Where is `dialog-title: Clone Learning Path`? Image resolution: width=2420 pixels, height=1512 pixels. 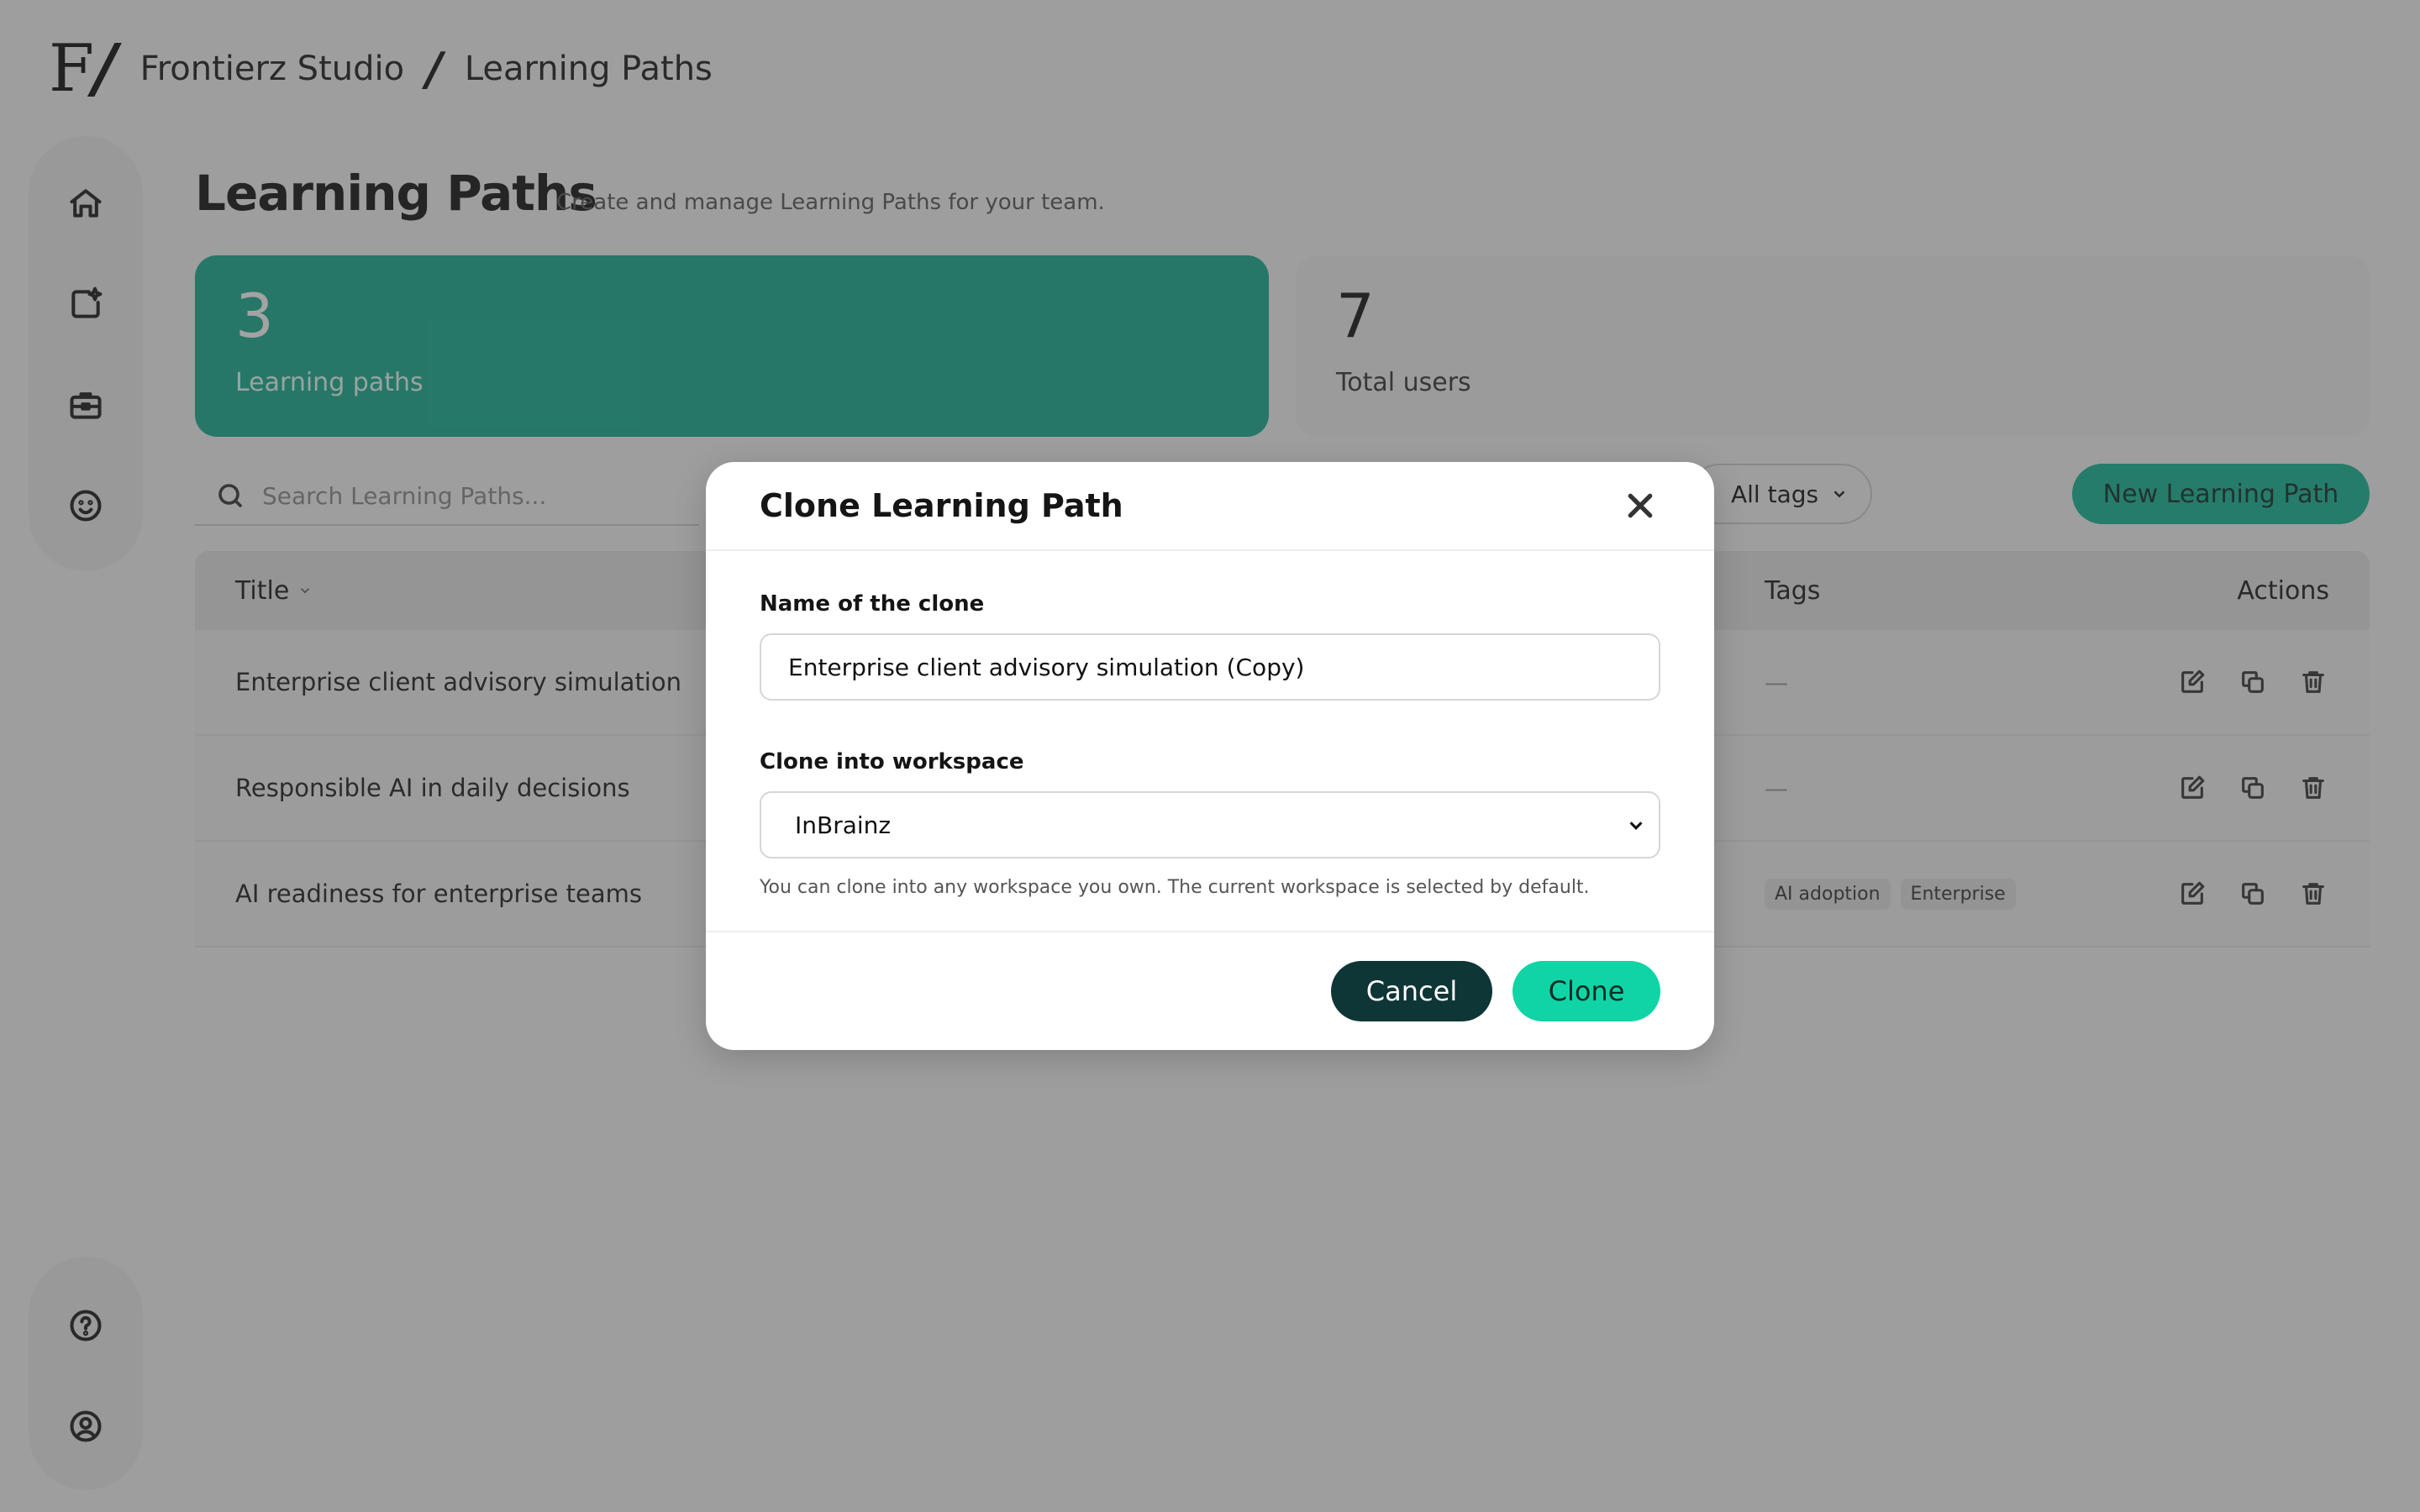
dialog-title: Clone Learning Path is located at coordinates (941, 505).